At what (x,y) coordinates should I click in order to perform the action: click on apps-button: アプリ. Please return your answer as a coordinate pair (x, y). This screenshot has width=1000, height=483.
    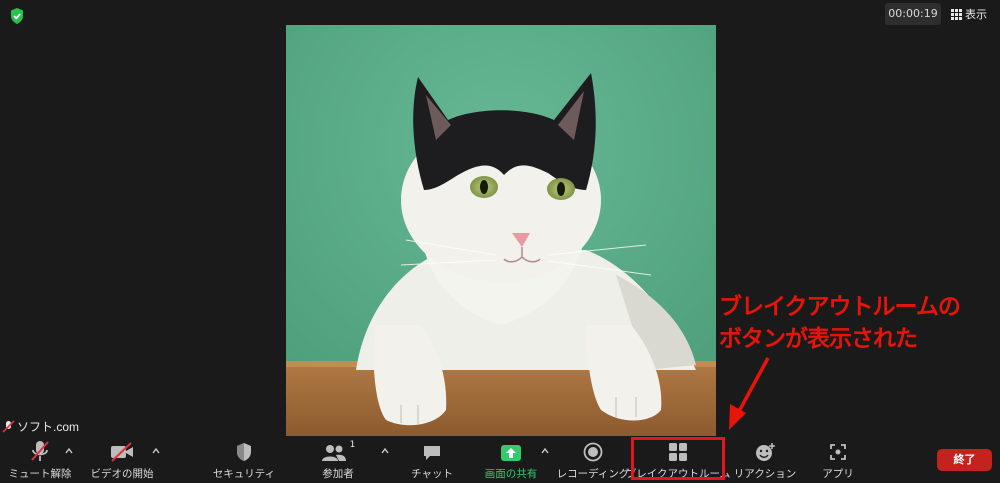
    Looking at the image, I should click on (838, 459).